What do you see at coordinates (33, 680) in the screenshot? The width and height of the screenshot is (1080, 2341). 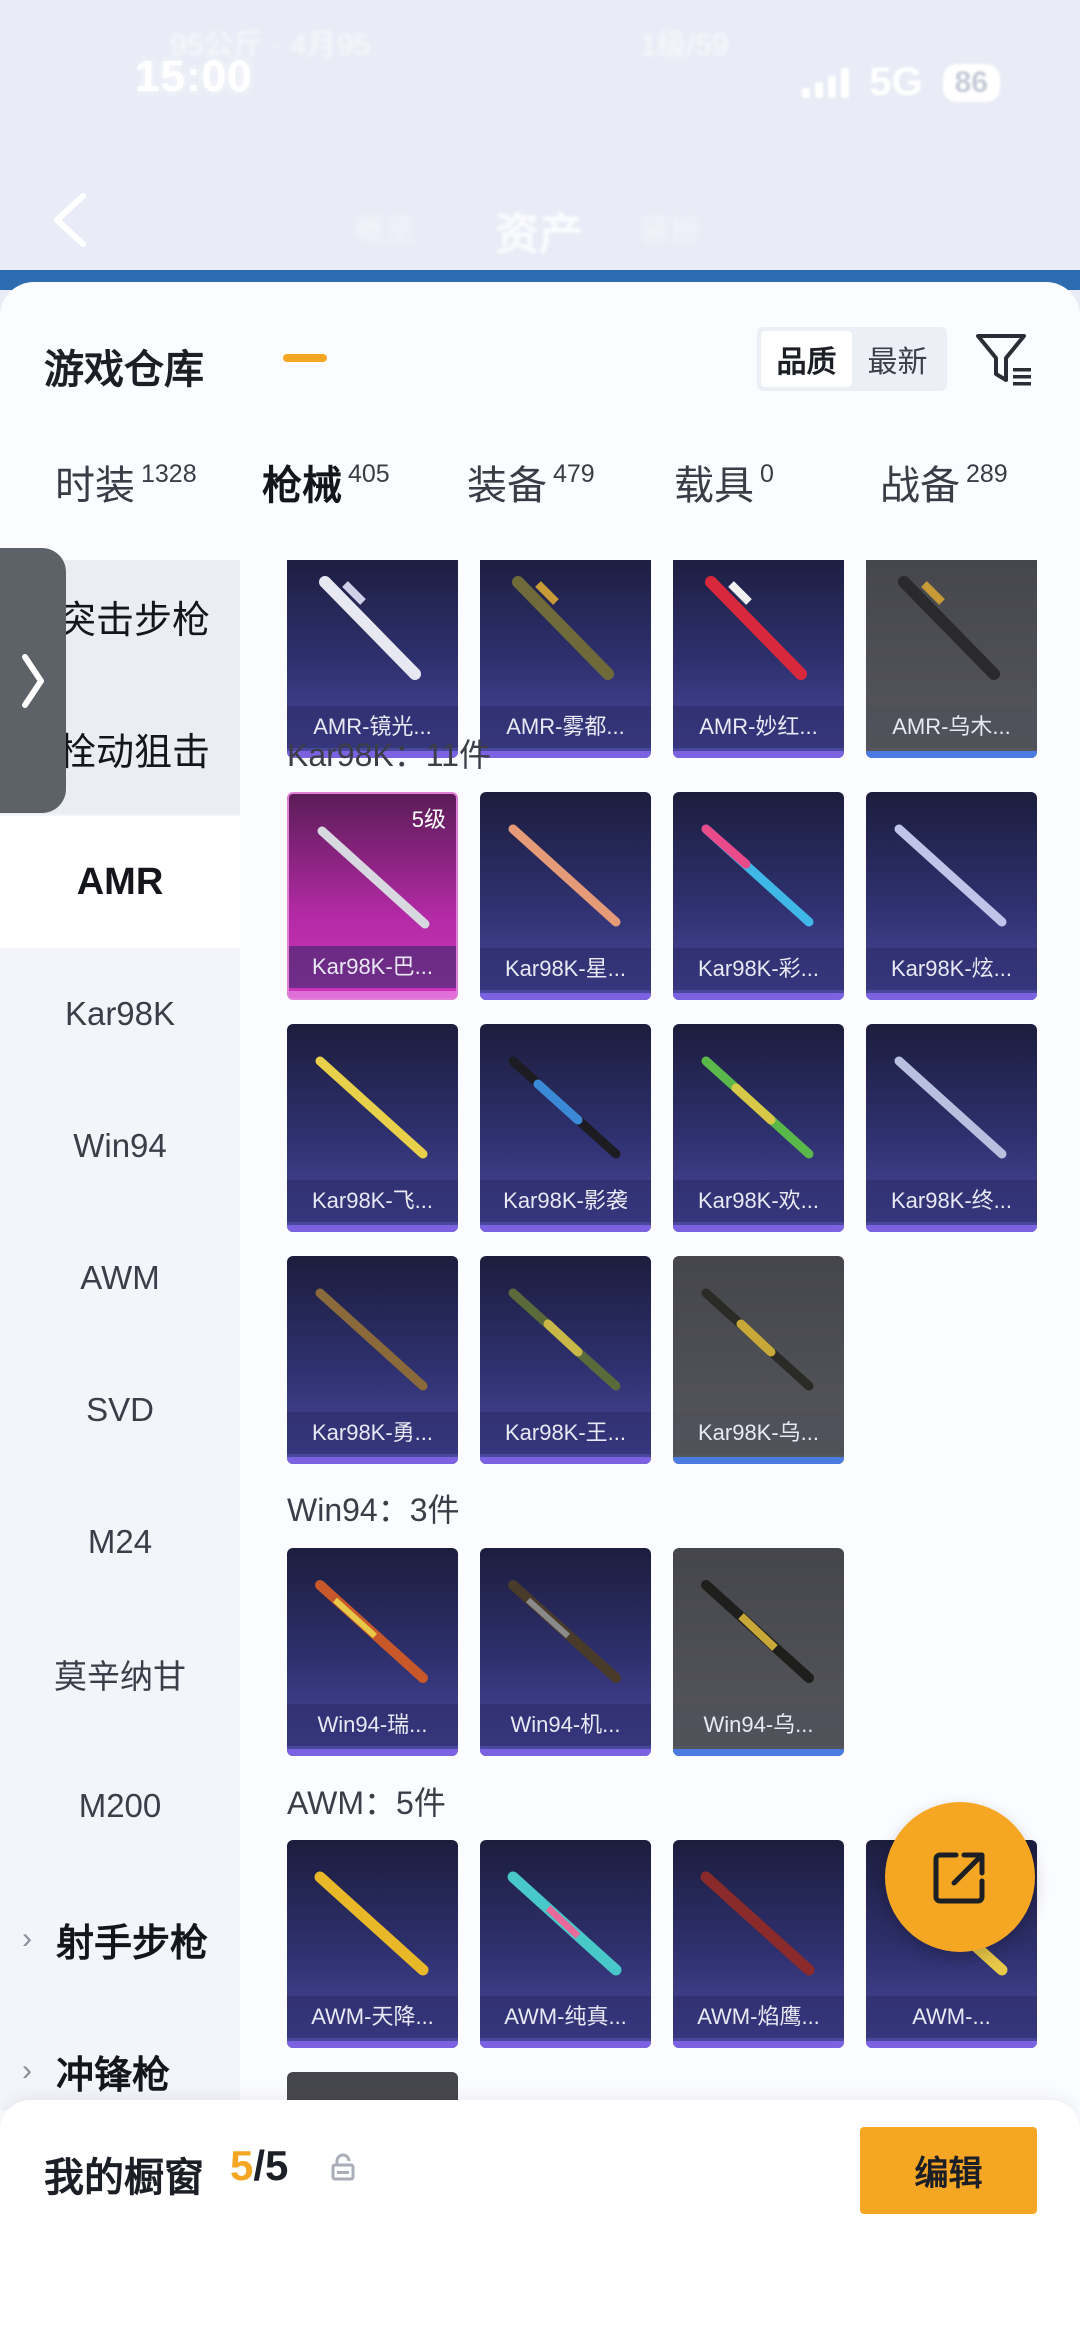 I see `sidebar-collapse-button` at bounding box center [33, 680].